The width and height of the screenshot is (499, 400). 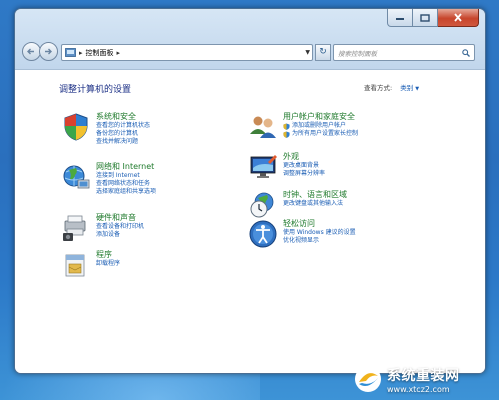 What do you see at coordinates (406, 88) in the screenshot?
I see `view-by-dropdown: 类别` at bounding box center [406, 88].